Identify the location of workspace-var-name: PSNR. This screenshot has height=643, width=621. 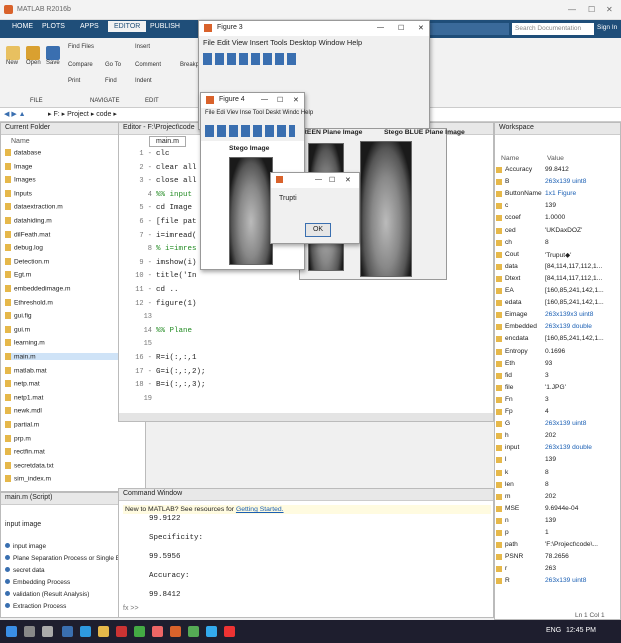
(514, 556).